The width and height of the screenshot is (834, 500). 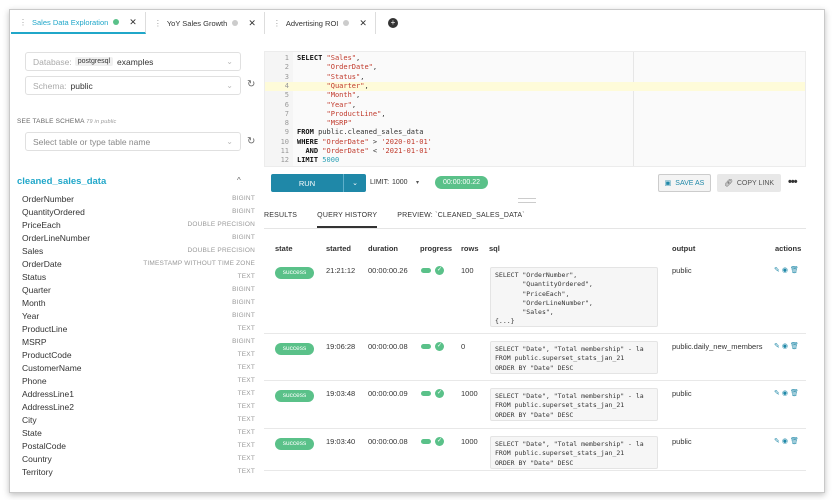 What do you see at coordinates (136, 289) in the screenshot?
I see `column-row: Quarter BIGINT` at bounding box center [136, 289].